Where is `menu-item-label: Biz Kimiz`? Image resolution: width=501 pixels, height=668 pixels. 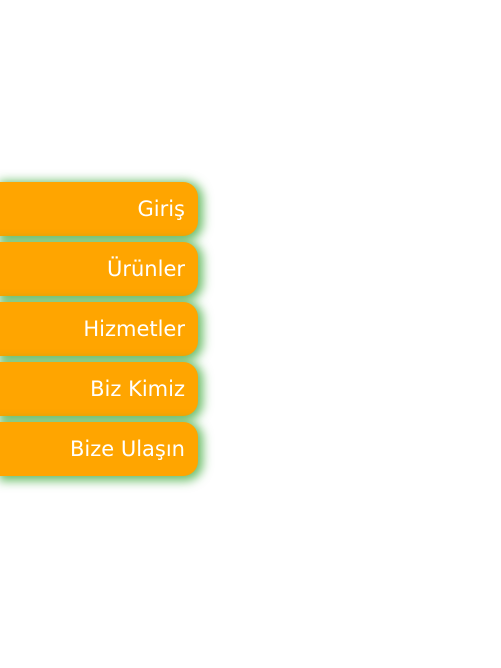 menu-item-label: Biz Kimiz is located at coordinates (137, 389).